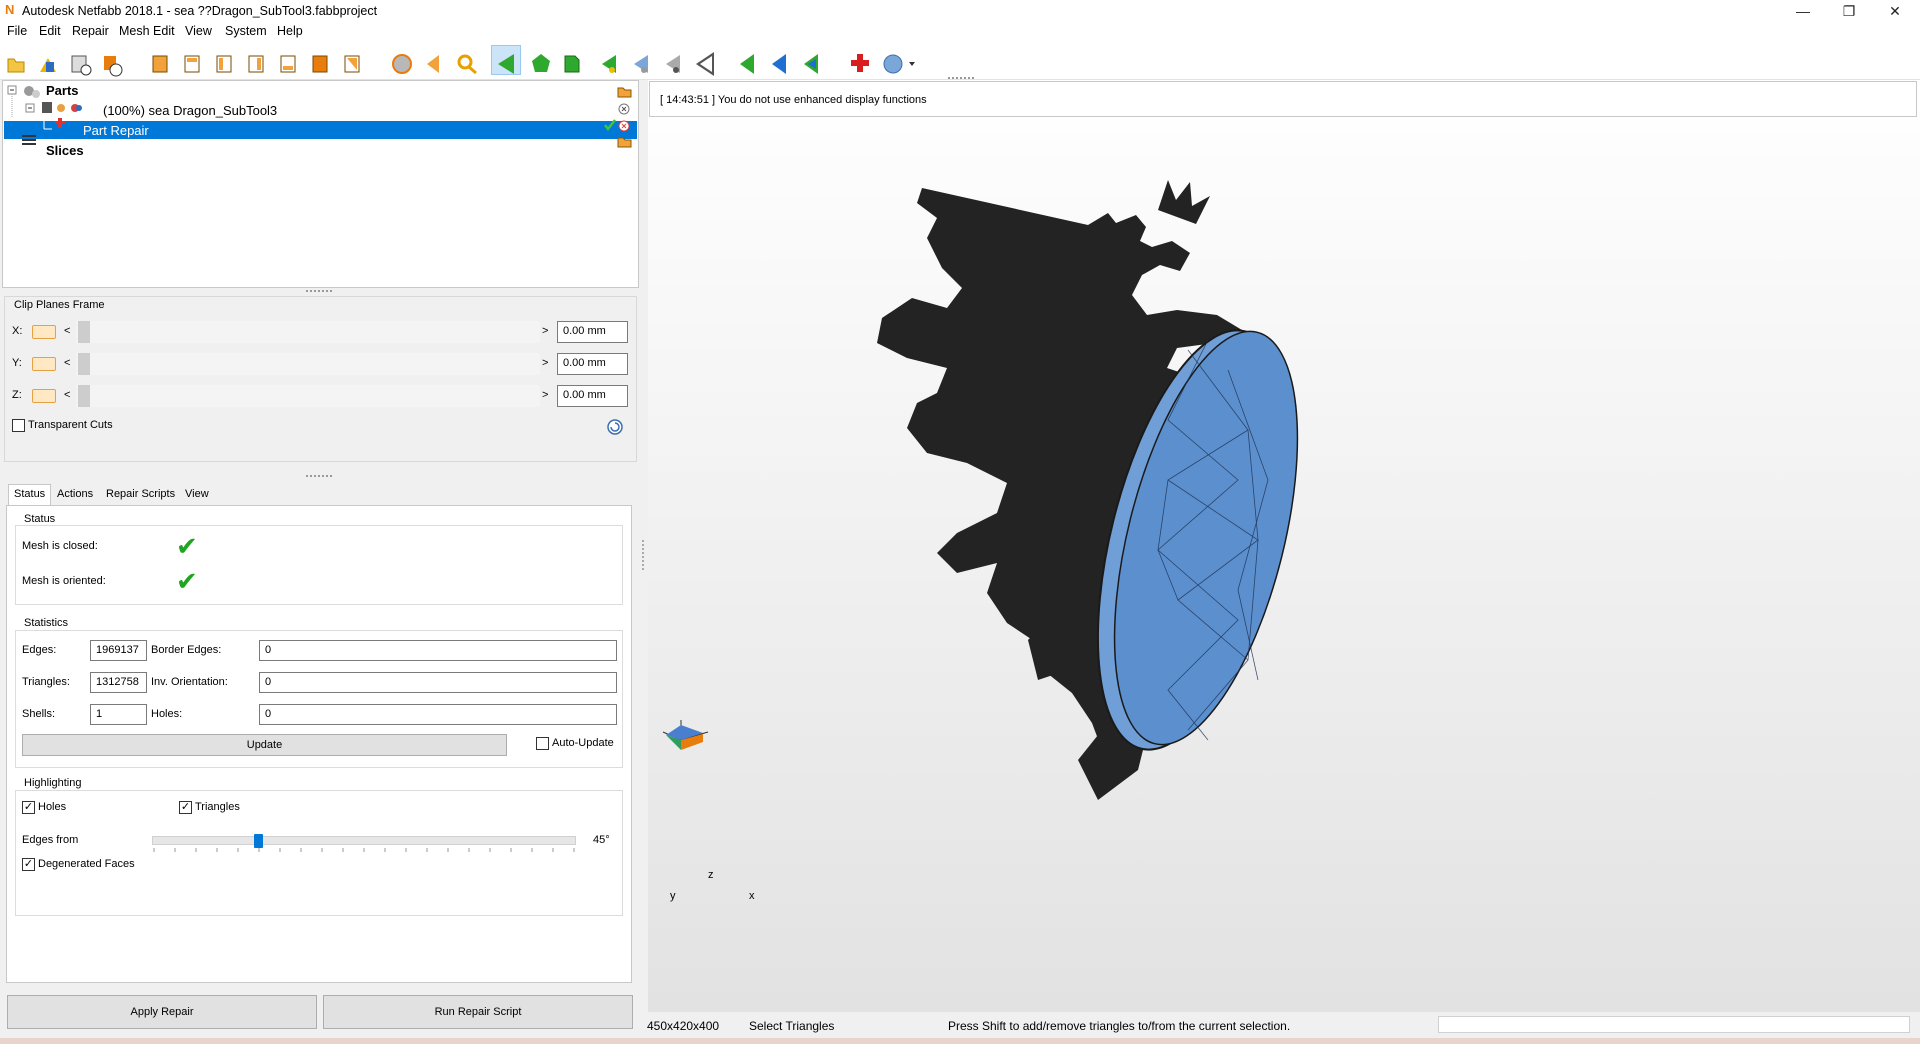 This screenshot has width=1920, height=1044. Describe the element at coordinates (217, 807) in the screenshot. I see `triangles-checkbox-label: Triangles` at that location.